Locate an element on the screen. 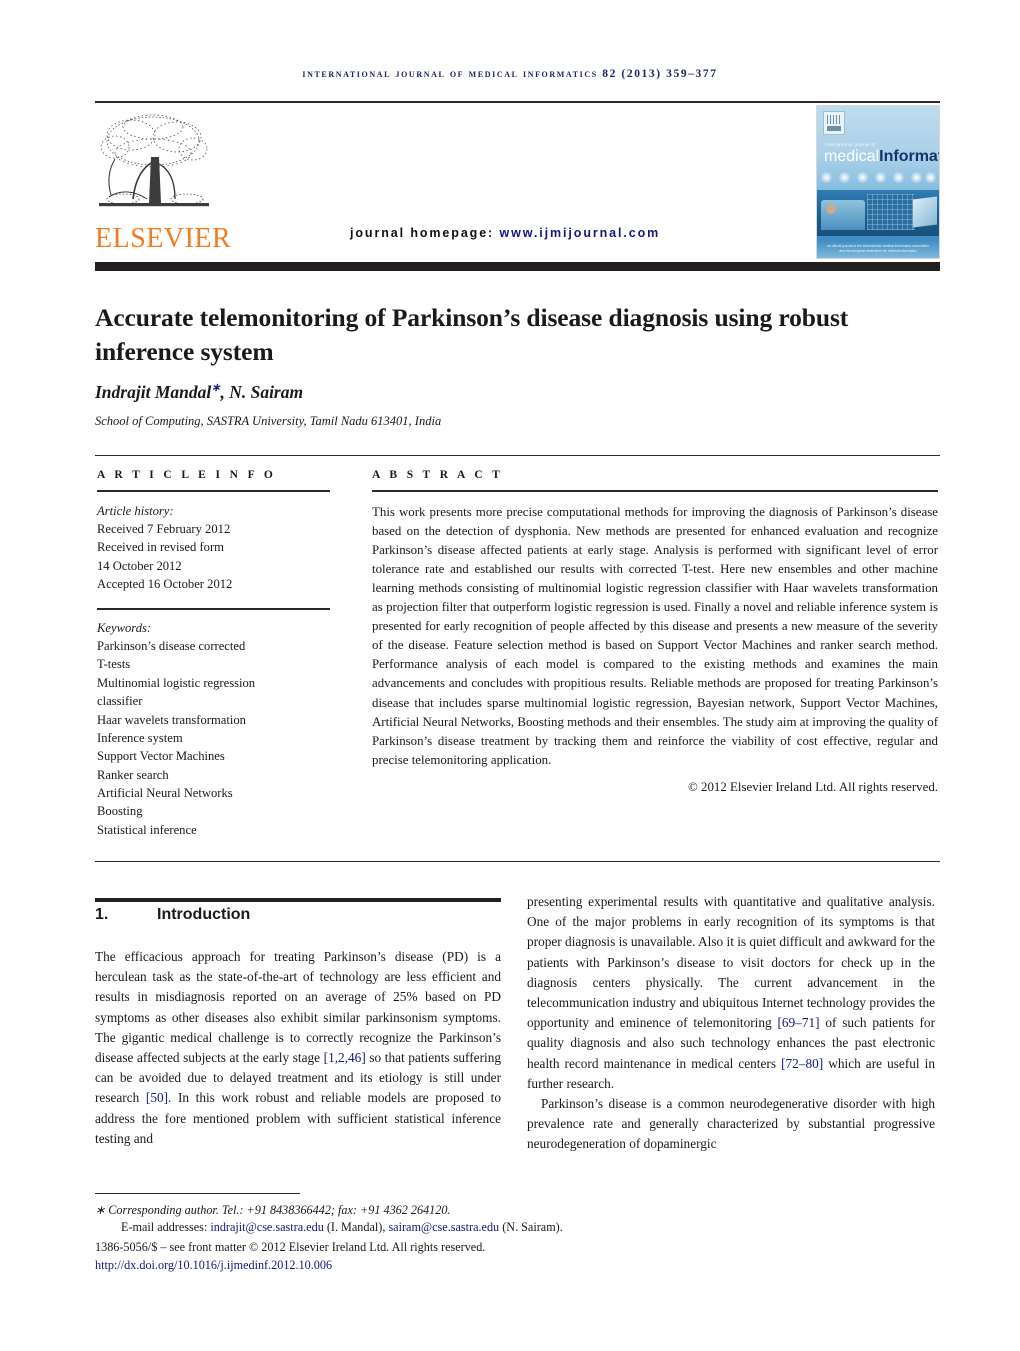  keyword-item: Support Vector Machines is located at coordinates (161, 756).